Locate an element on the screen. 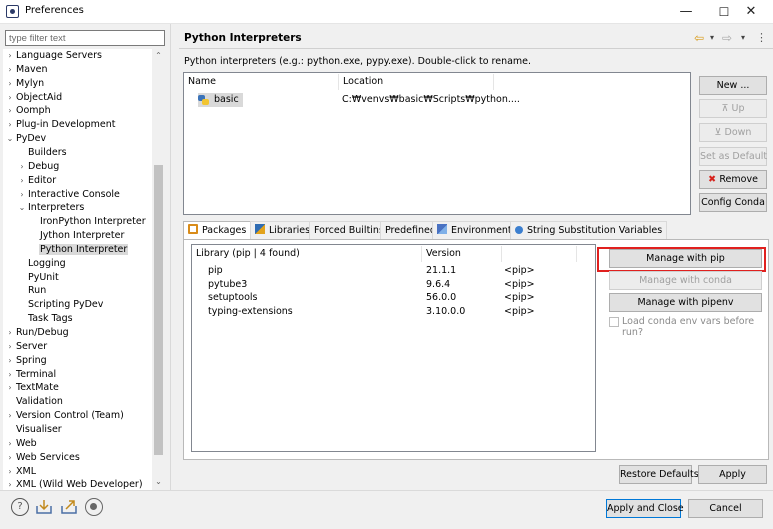 The height and width of the screenshot is (529, 773). interpreter-name-cell: basic is located at coordinates (220, 100).